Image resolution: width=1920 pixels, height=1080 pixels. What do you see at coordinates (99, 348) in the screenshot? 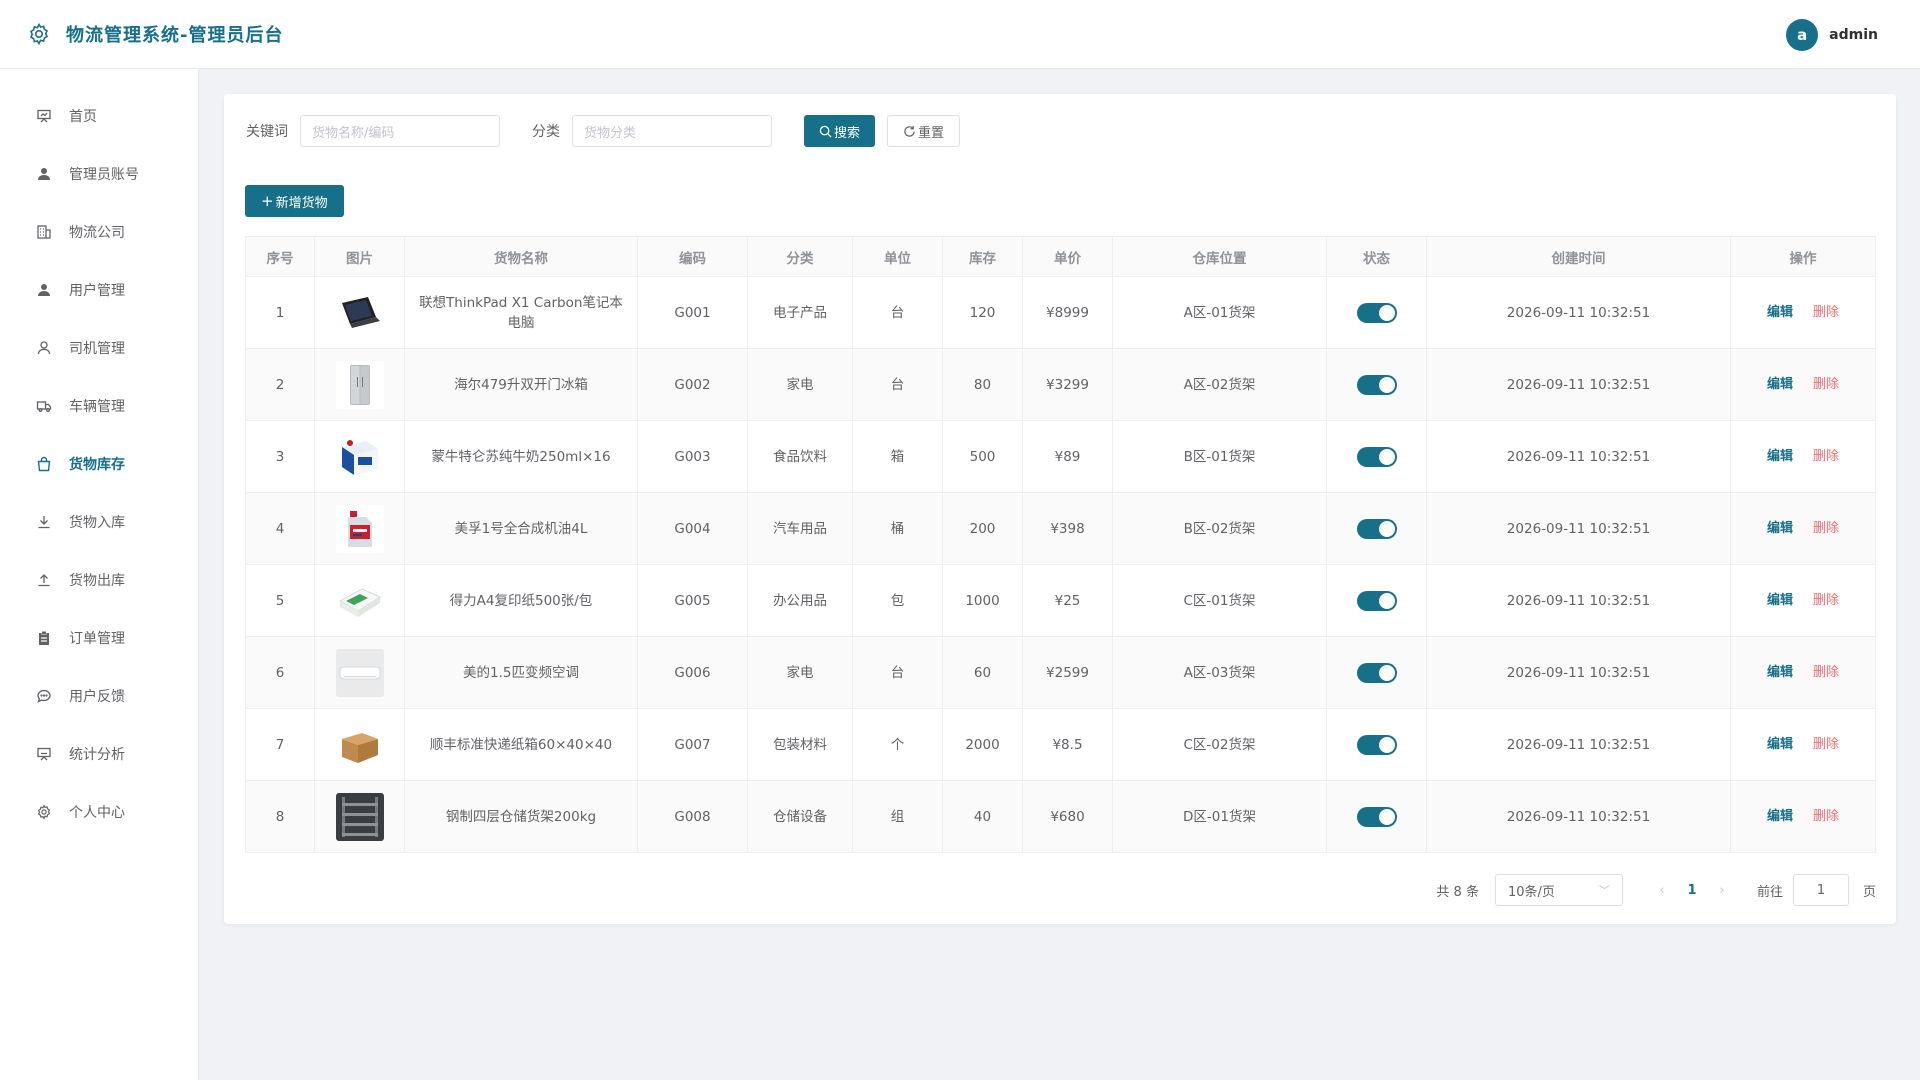
I see `sidebar-item-4: 司机管理` at bounding box center [99, 348].